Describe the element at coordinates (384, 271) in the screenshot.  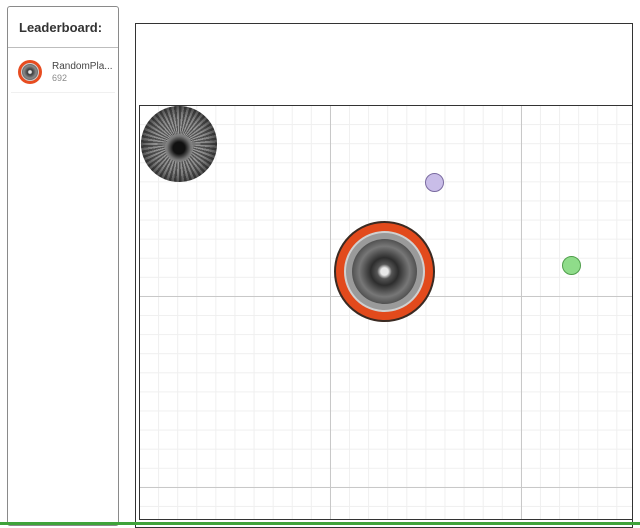
I see `speaker-icon` at that location.